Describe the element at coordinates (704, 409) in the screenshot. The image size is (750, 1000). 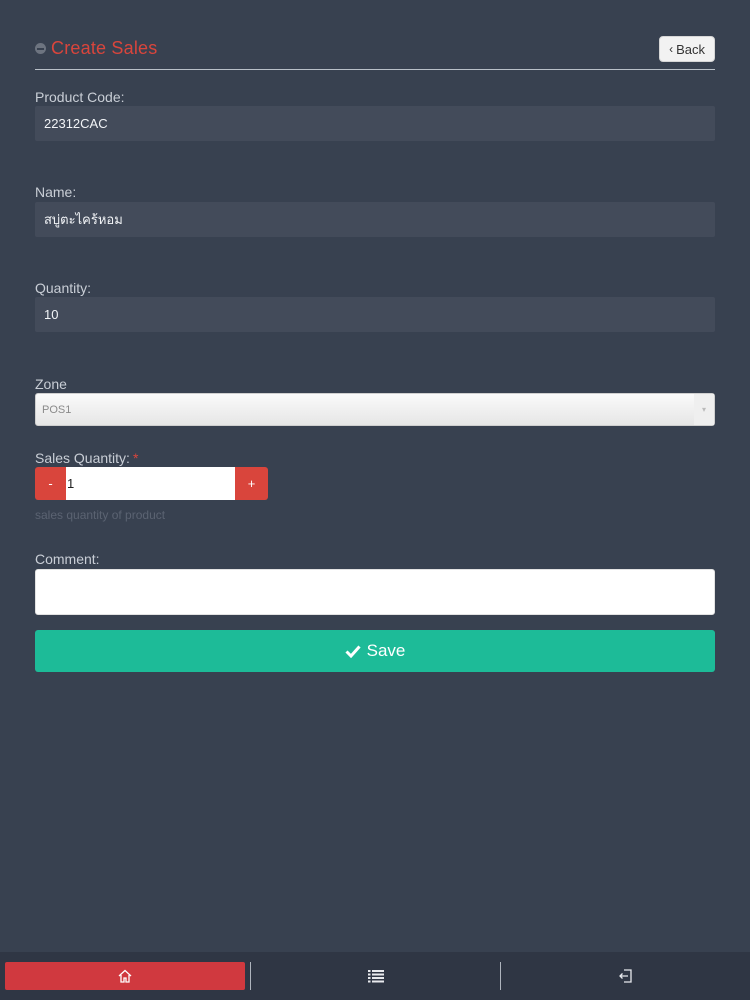
I see `chevron-down-icon: ▾` at that location.